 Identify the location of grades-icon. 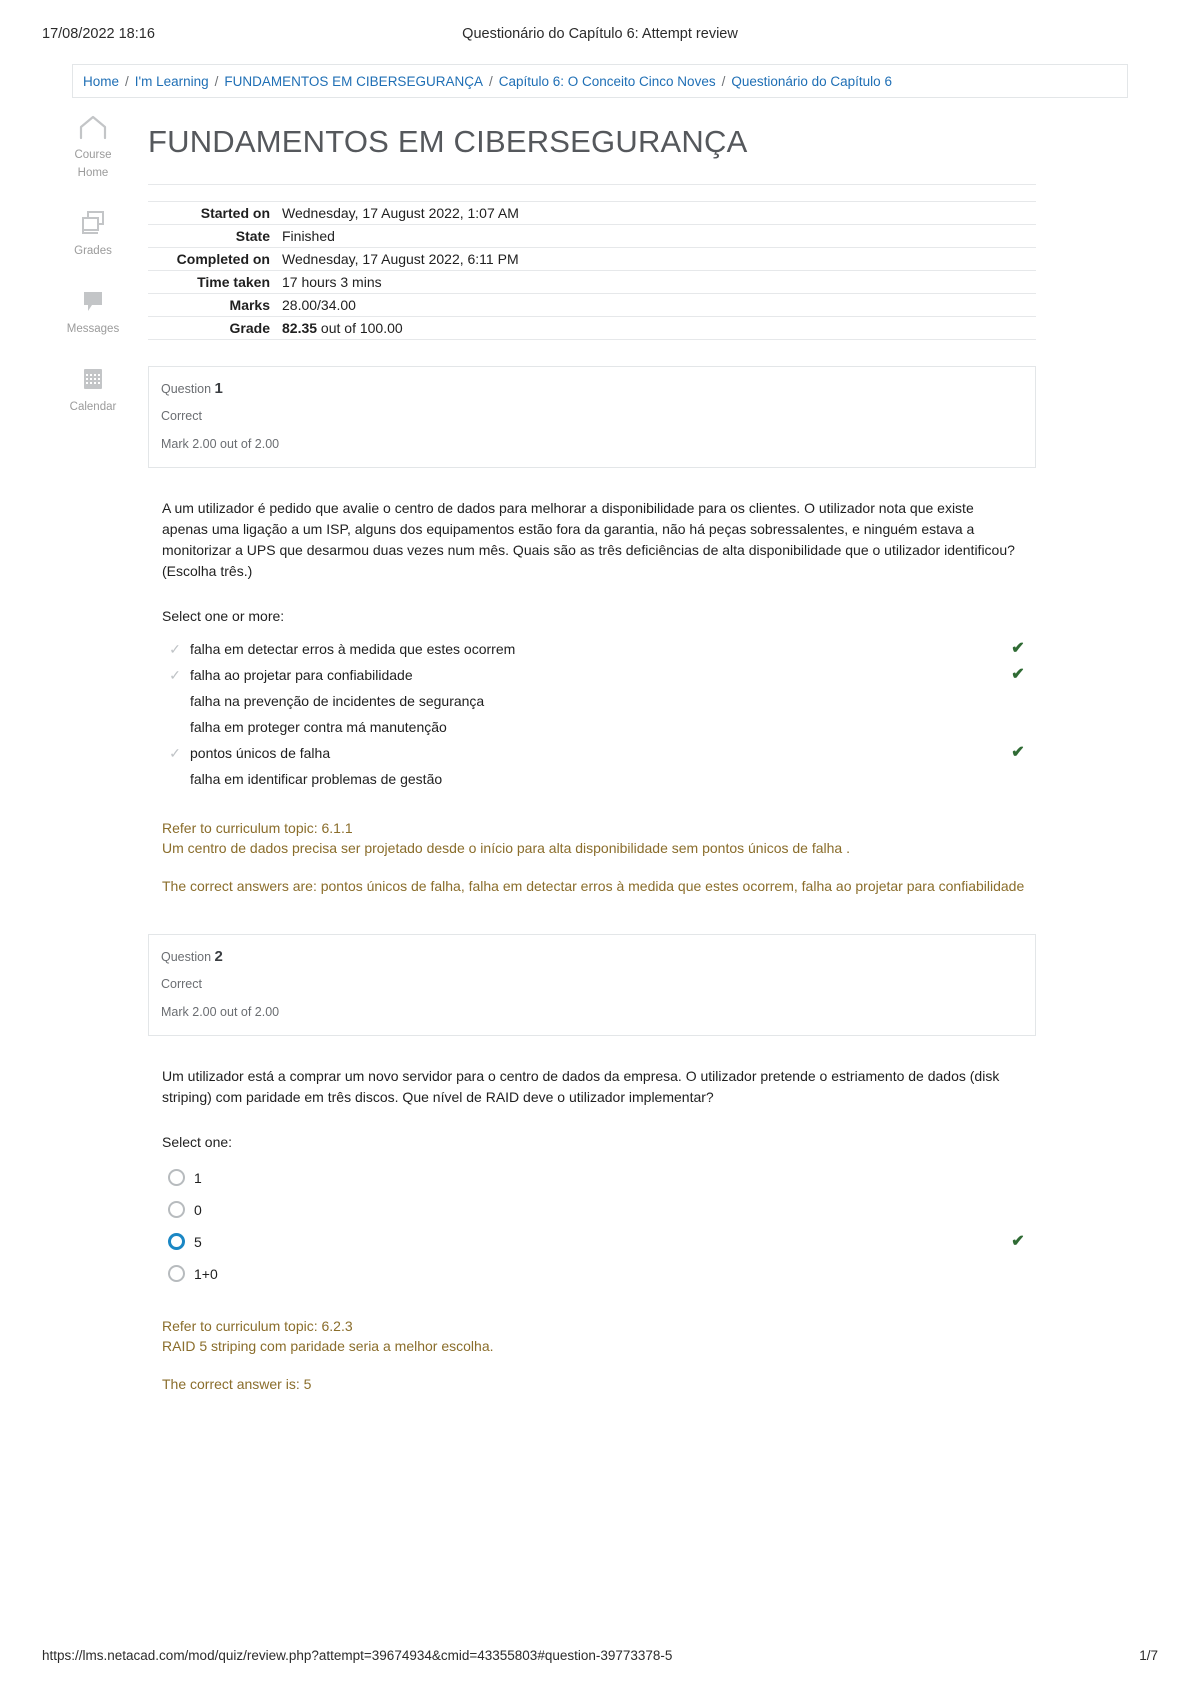
(93, 223).